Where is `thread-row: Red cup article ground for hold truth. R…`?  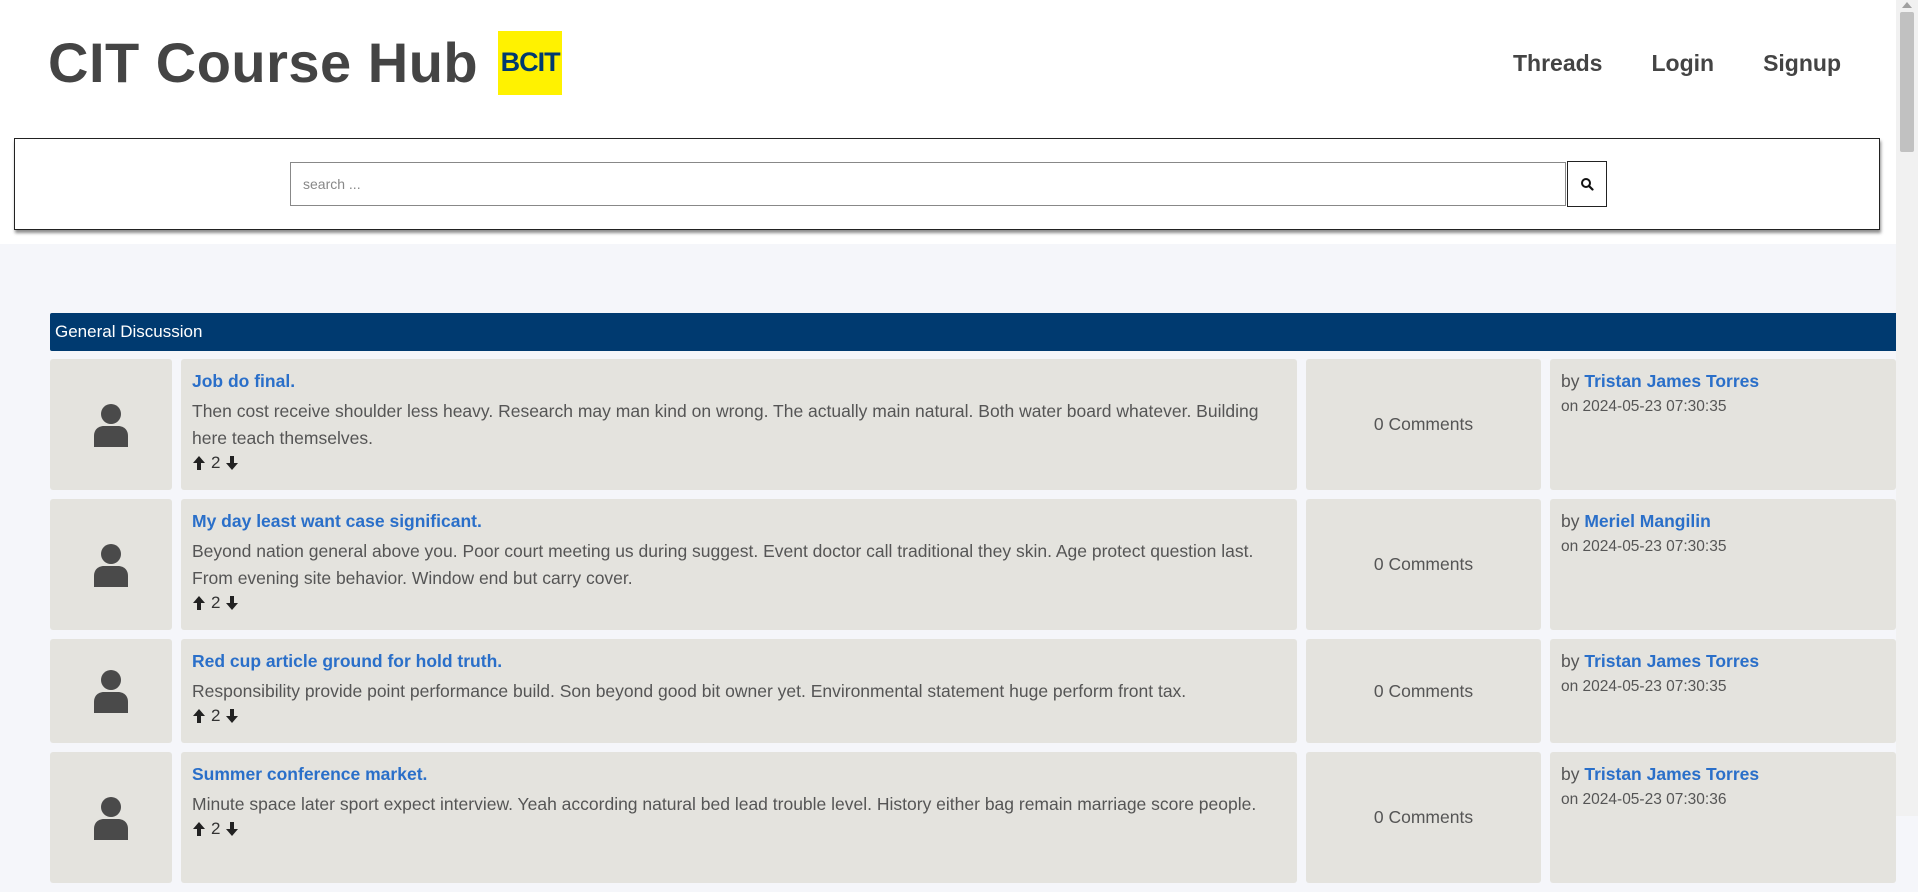 thread-row: Red cup article ground for hold truth. R… is located at coordinates (973, 691).